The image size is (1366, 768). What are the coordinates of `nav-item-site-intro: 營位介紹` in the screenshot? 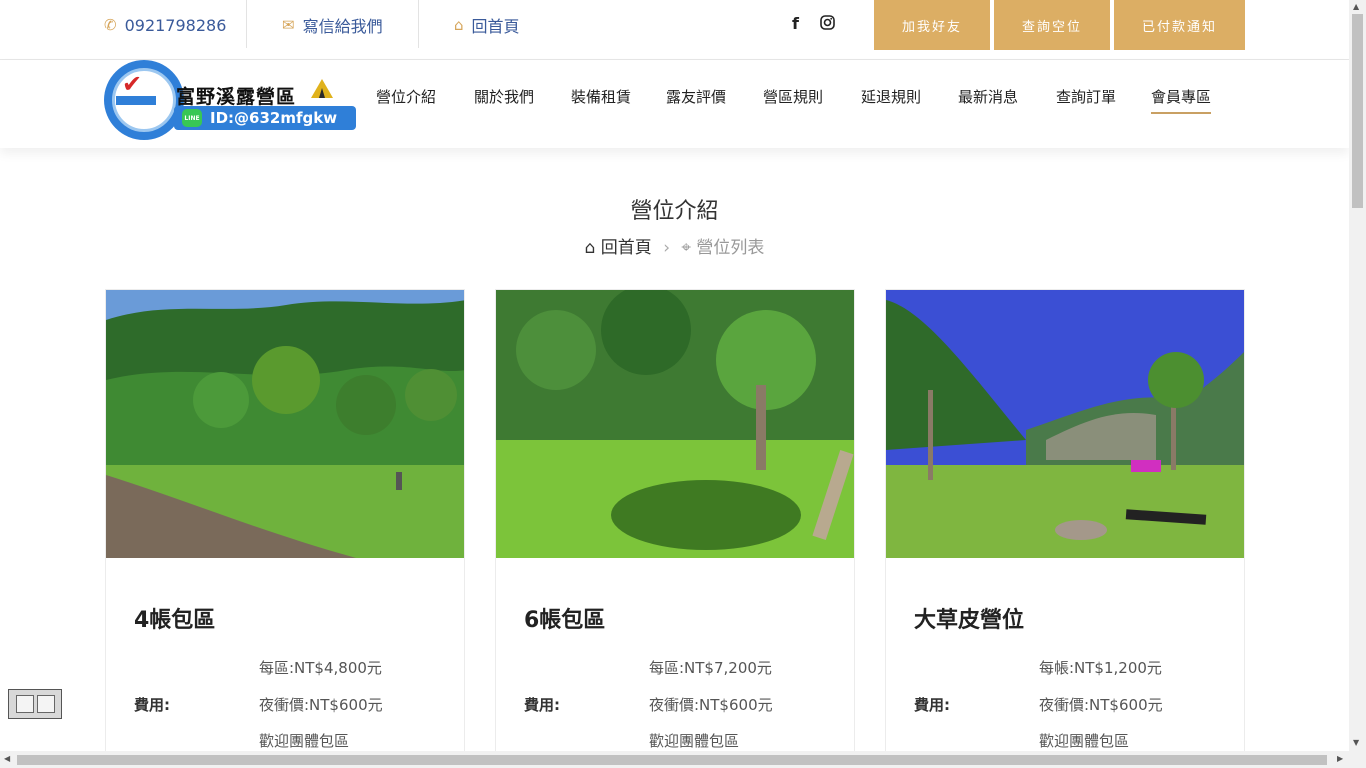 It's located at (406, 100).